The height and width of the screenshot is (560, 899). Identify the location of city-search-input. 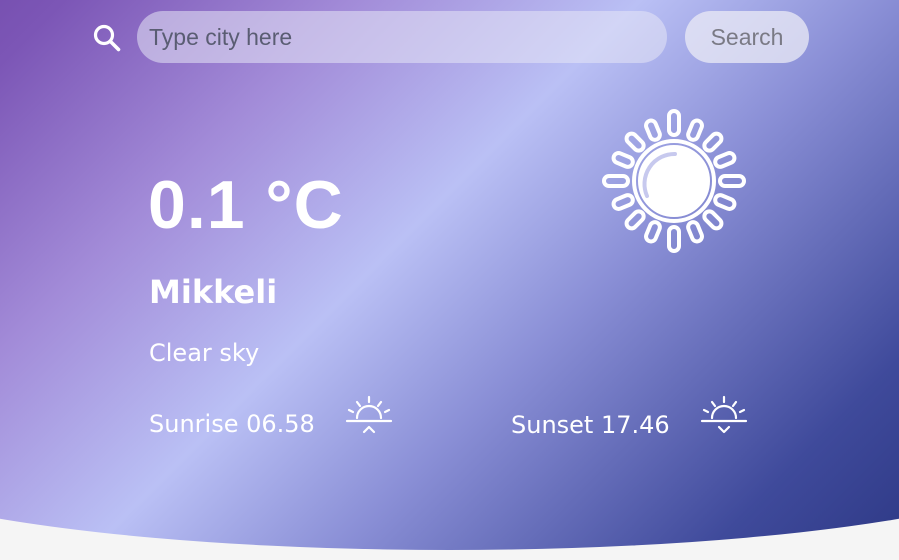
(402, 37).